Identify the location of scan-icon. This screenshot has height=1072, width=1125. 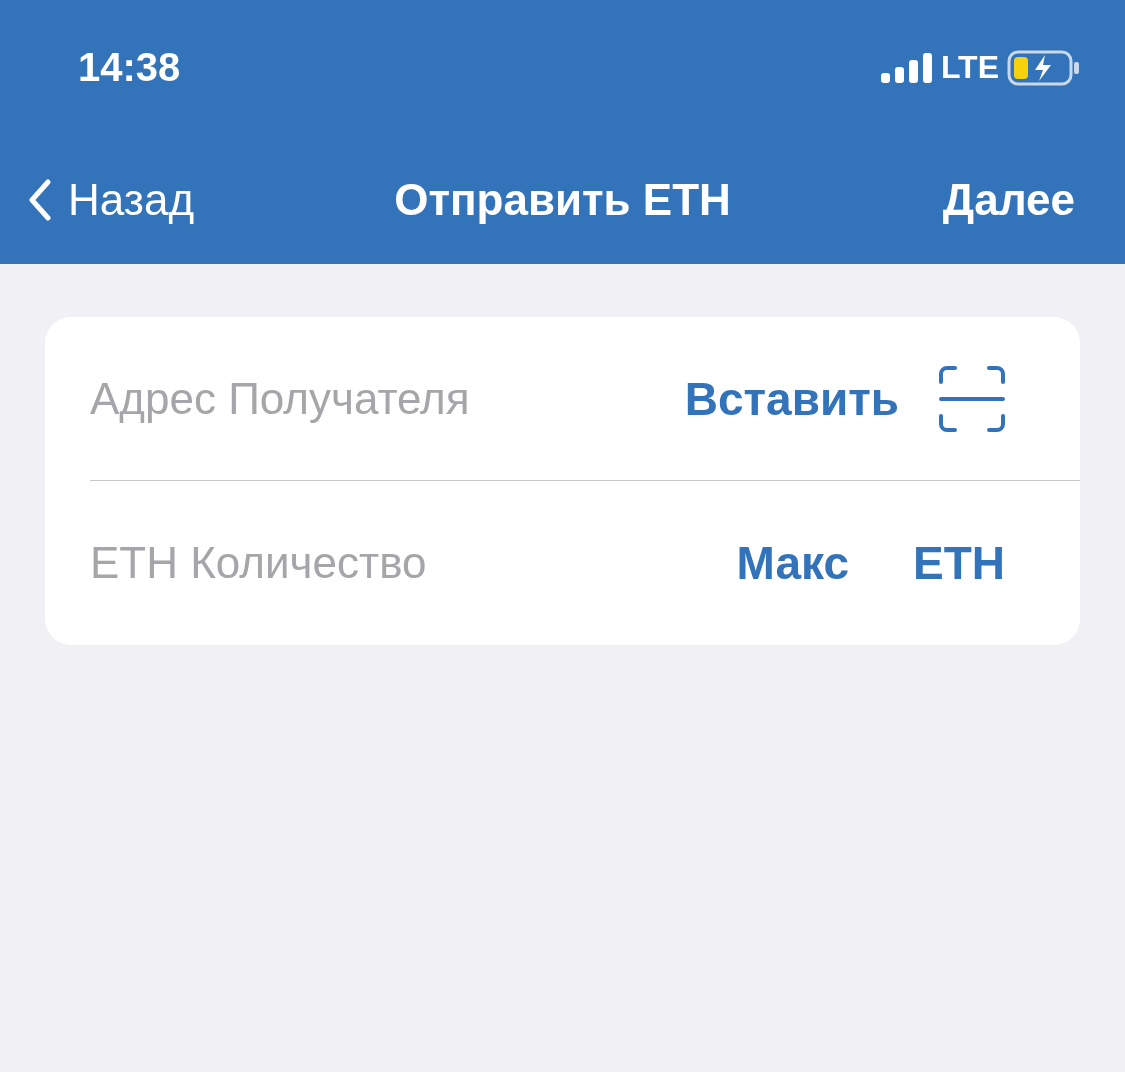
(972, 398).